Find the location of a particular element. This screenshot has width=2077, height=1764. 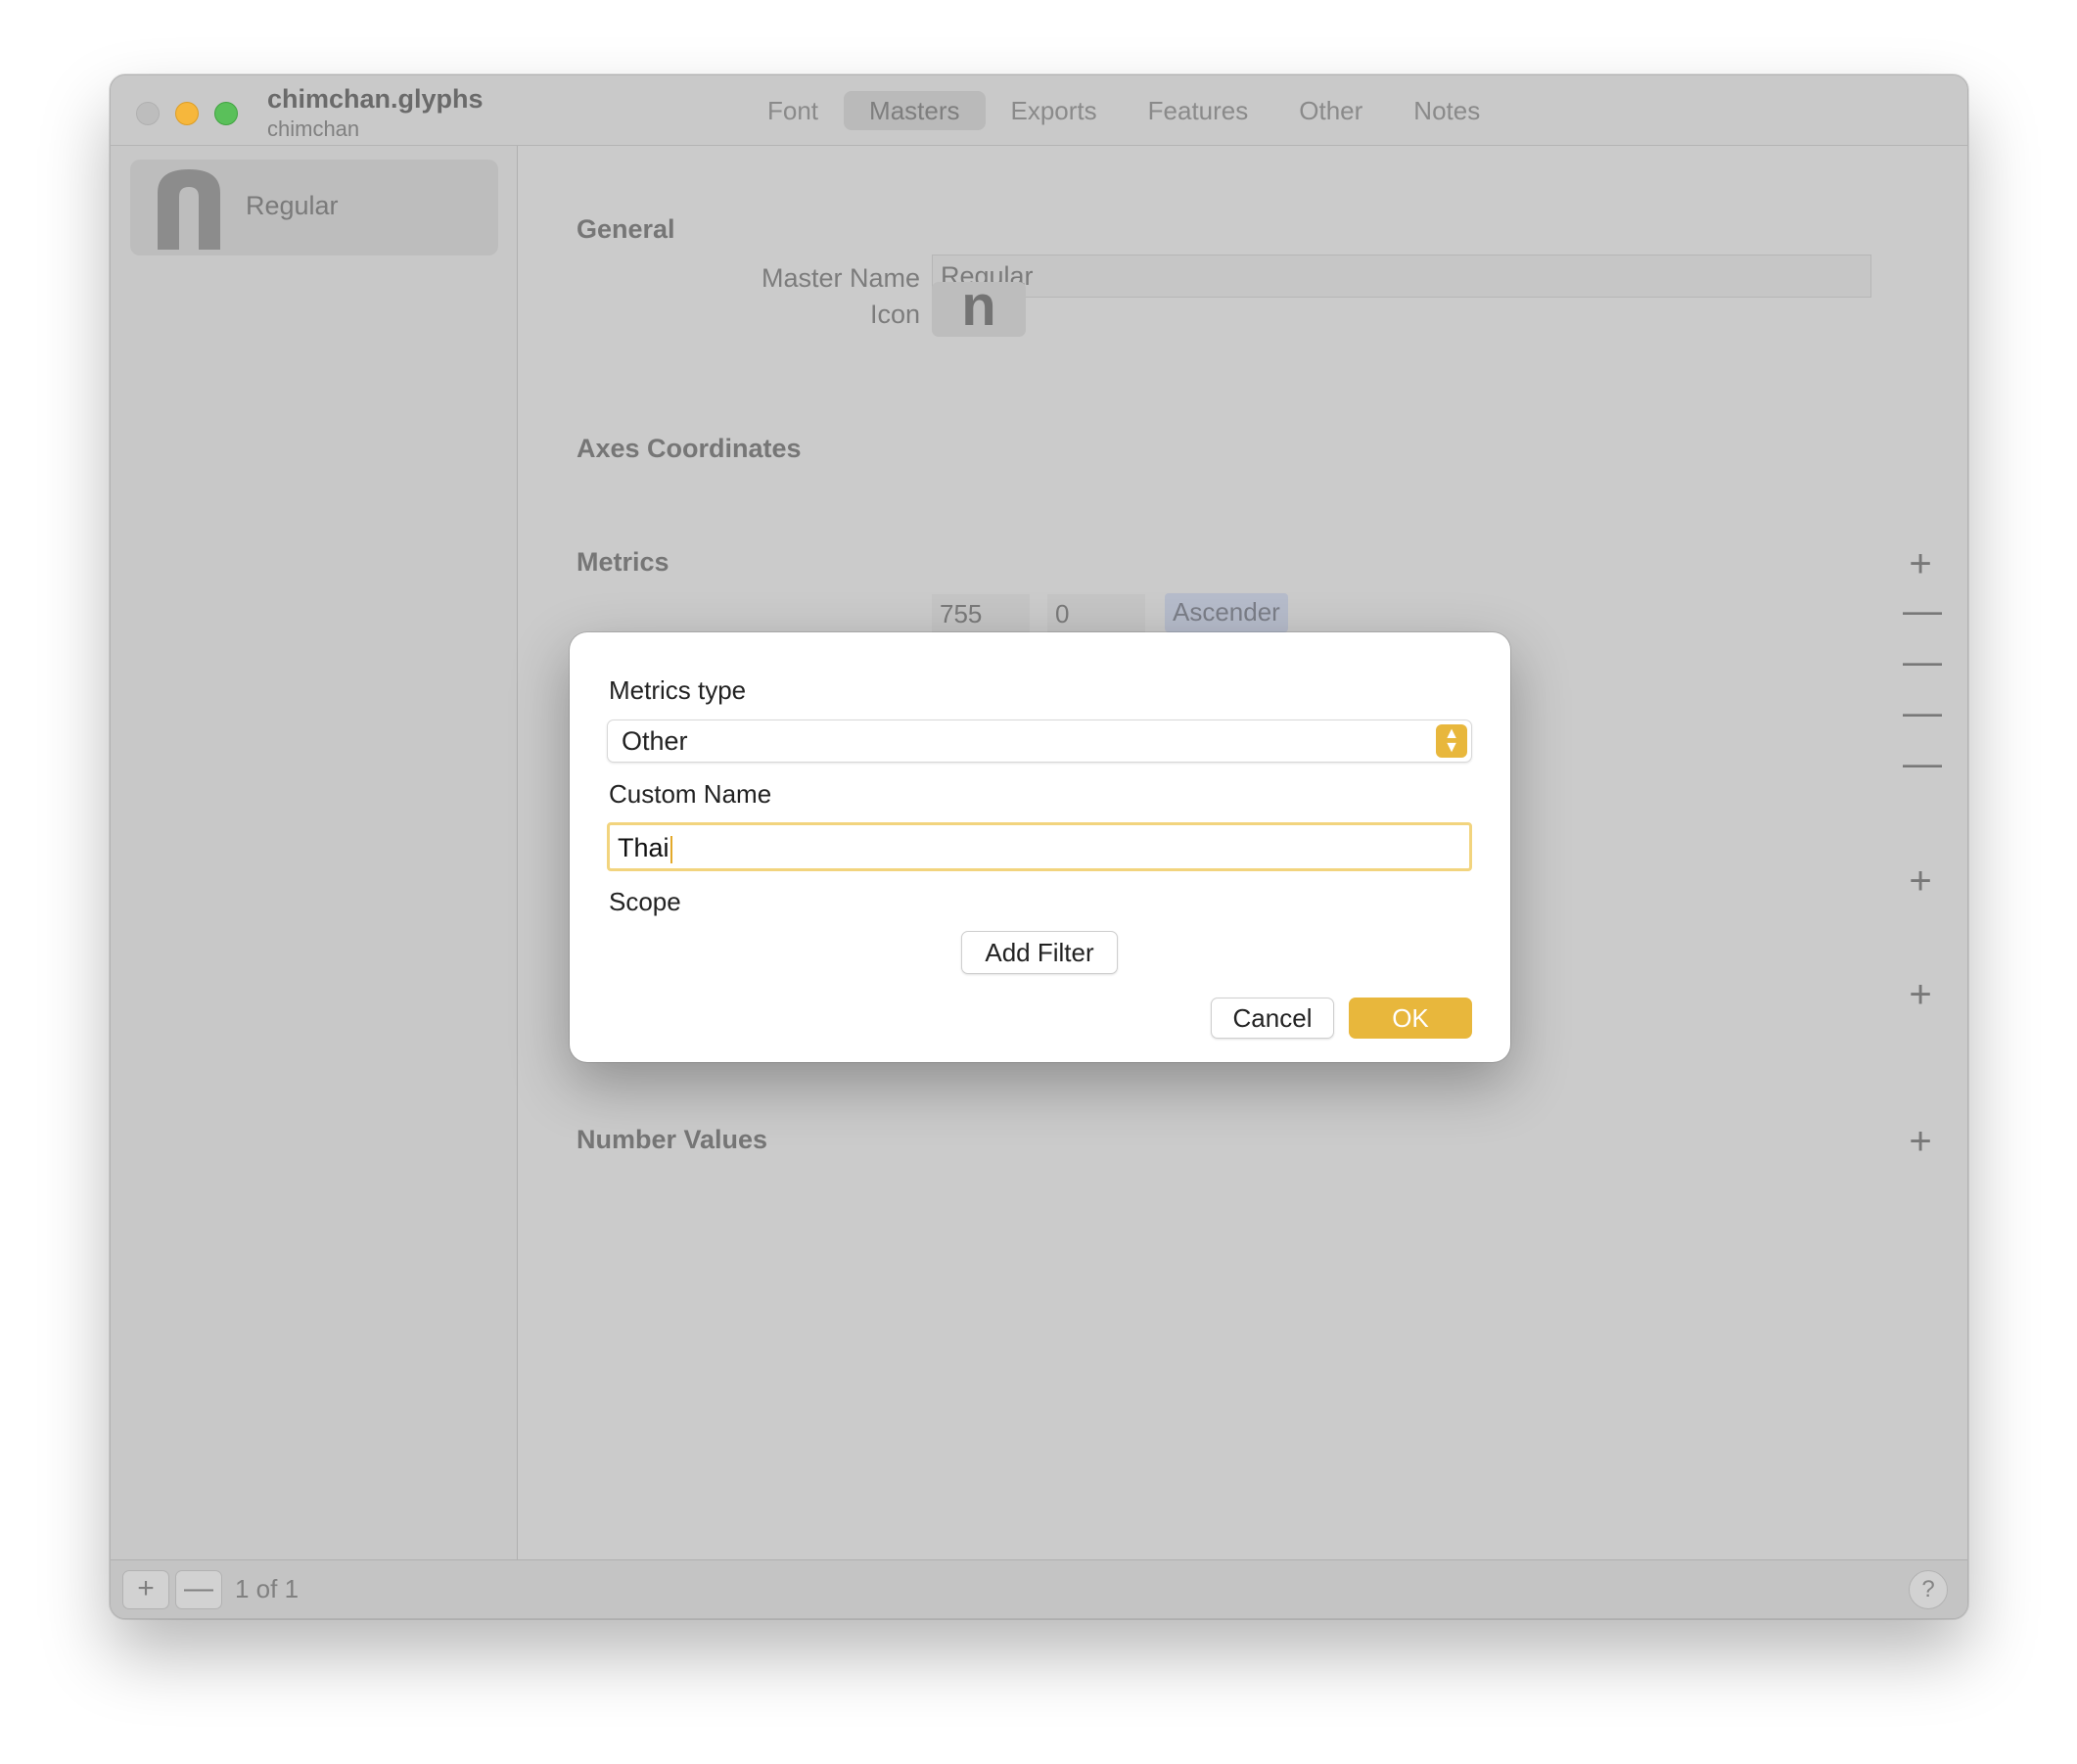

master-icon-picker: n is located at coordinates (979, 307).